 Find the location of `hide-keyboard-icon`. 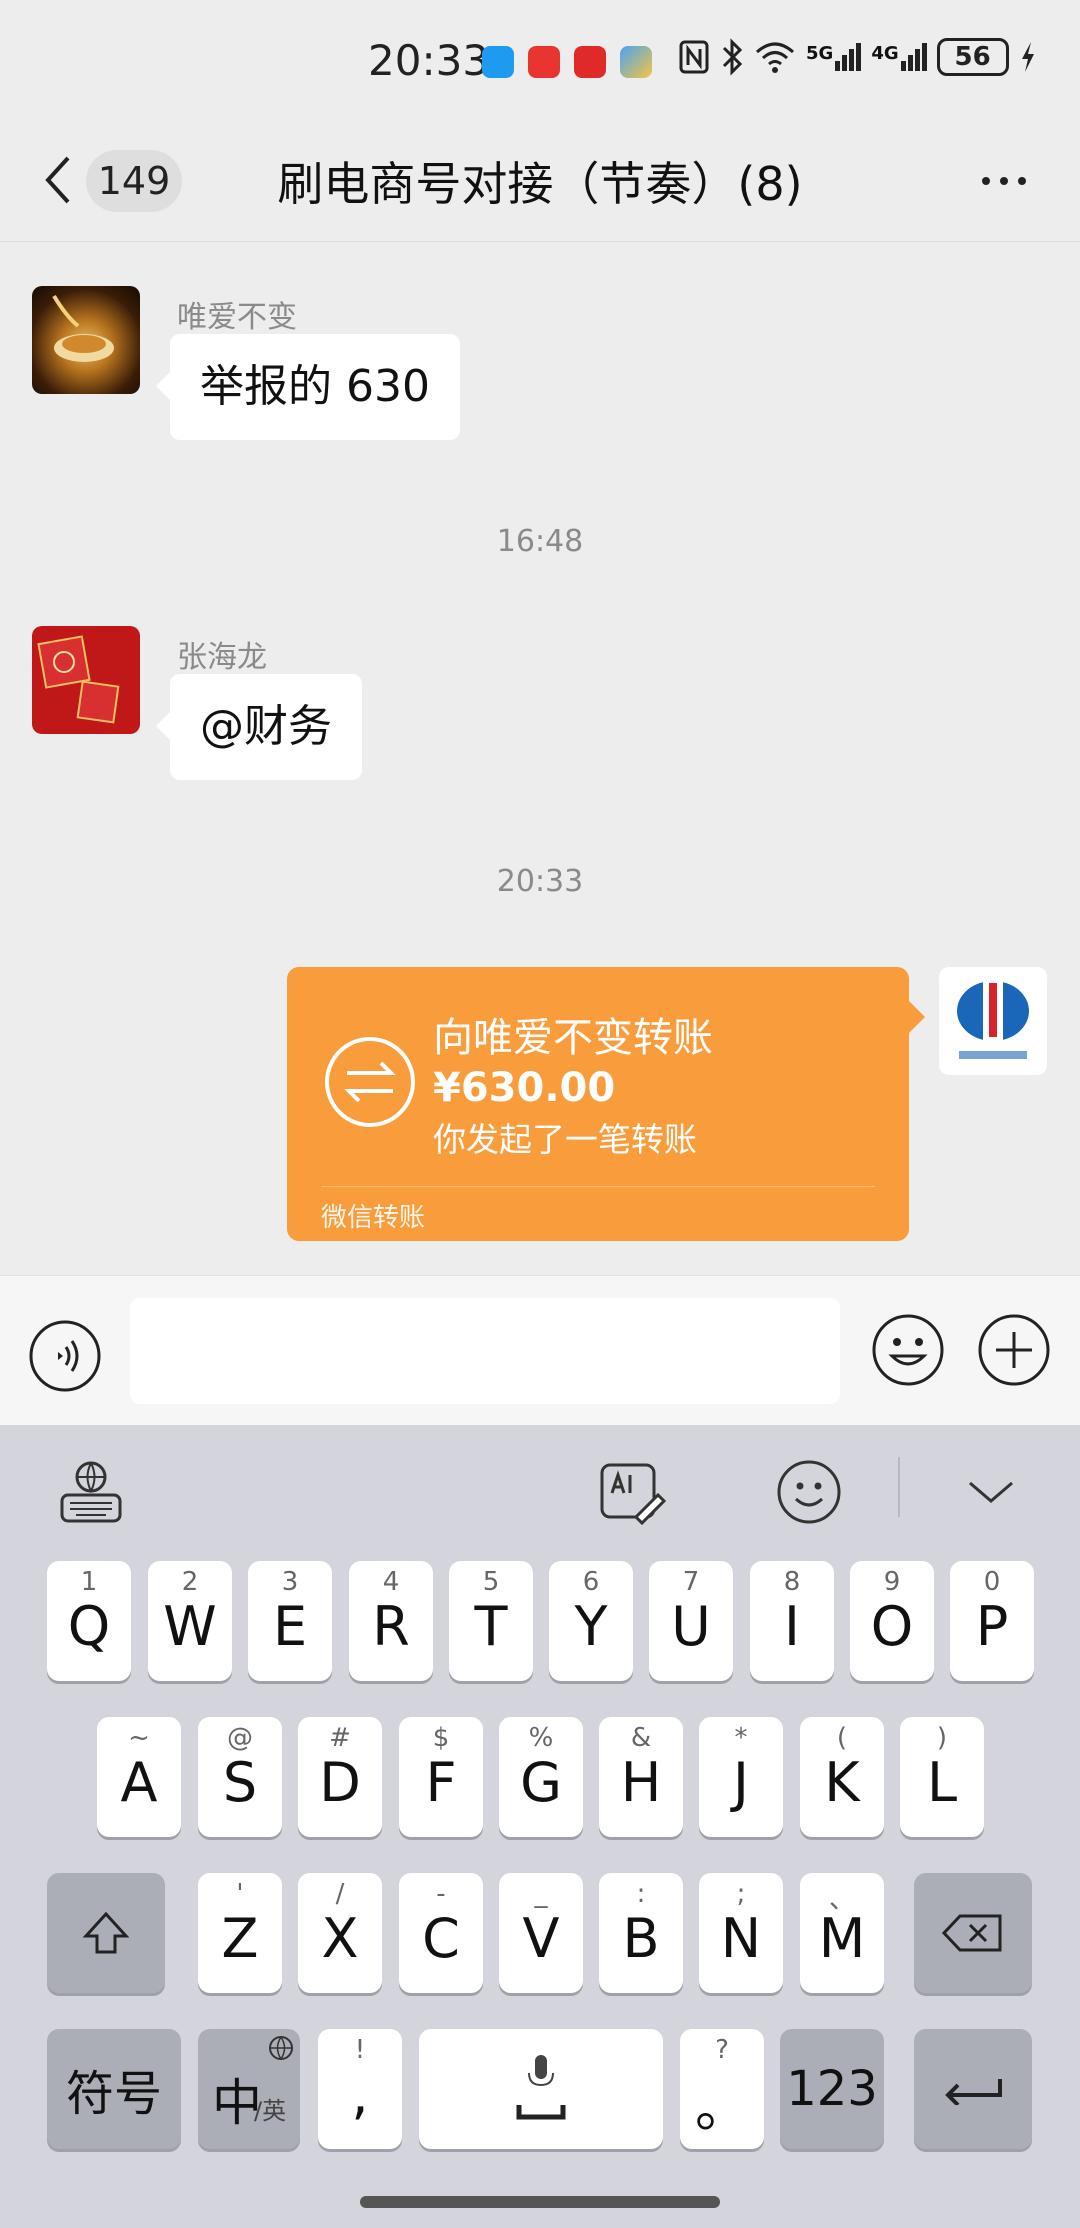

hide-keyboard-icon is located at coordinates (991, 1492).